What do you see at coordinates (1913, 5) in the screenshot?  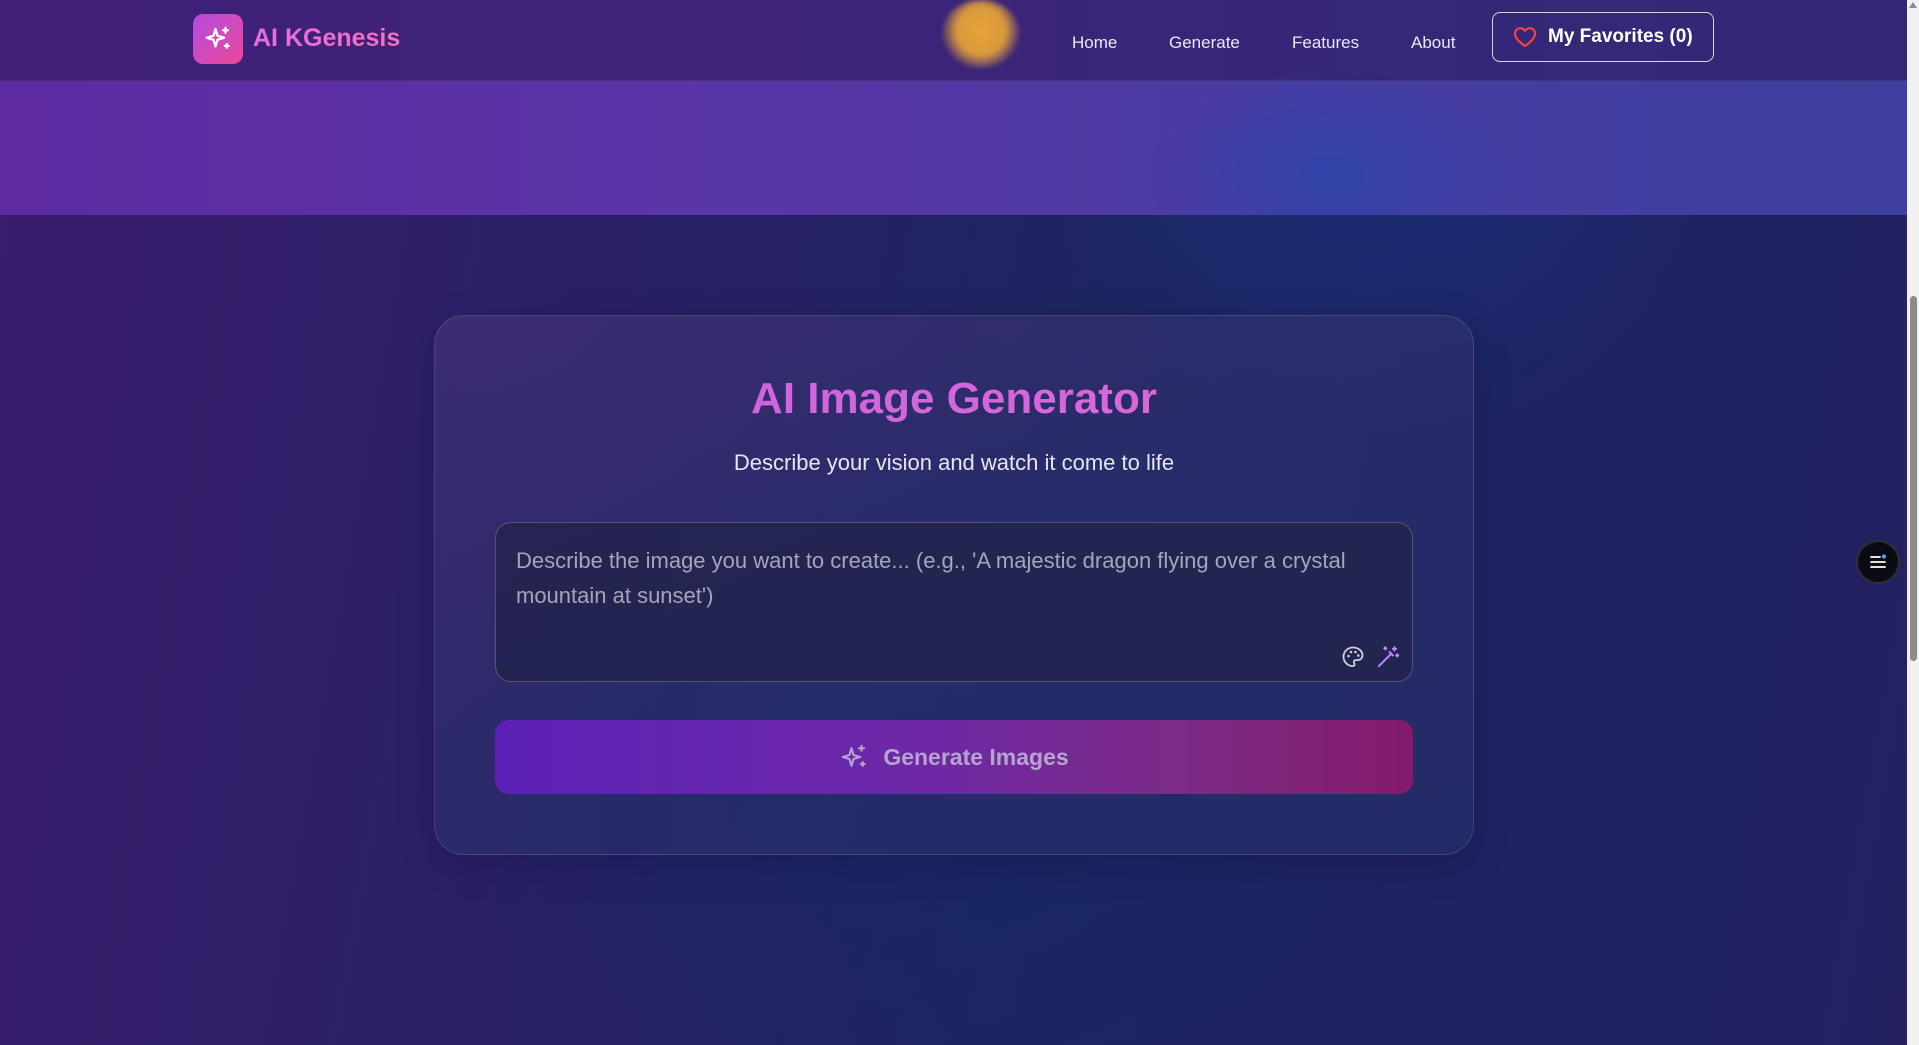 I see `scroll-up-arrow-icon` at bounding box center [1913, 5].